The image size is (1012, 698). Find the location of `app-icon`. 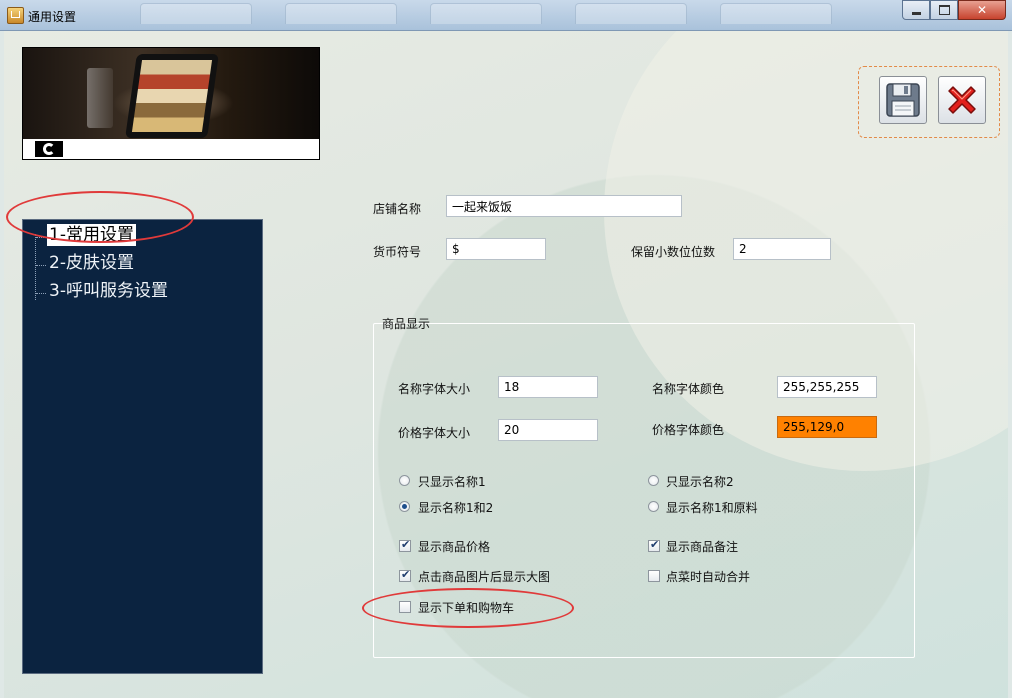

app-icon is located at coordinates (15, 15).